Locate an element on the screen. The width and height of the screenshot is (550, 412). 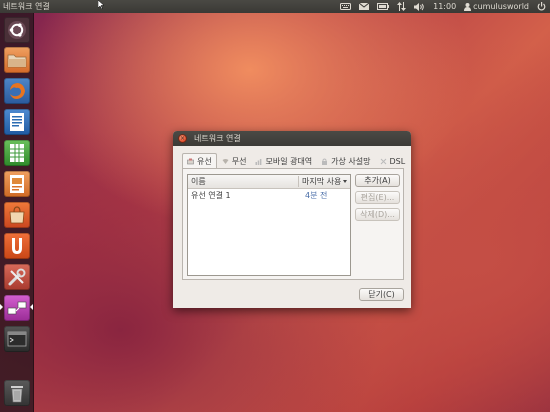
tab-mobile-broadband: 모바일 광대역 is located at coordinates (283, 161).